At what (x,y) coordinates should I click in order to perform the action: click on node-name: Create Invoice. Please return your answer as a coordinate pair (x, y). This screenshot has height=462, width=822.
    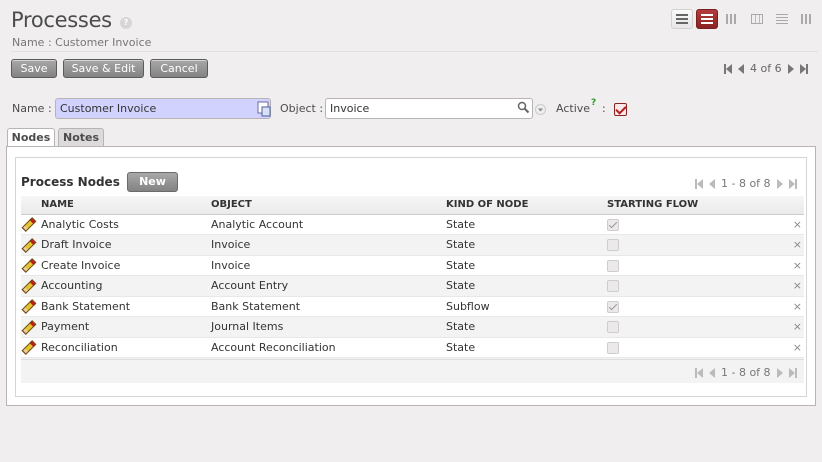
    Looking at the image, I should click on (126, 265).